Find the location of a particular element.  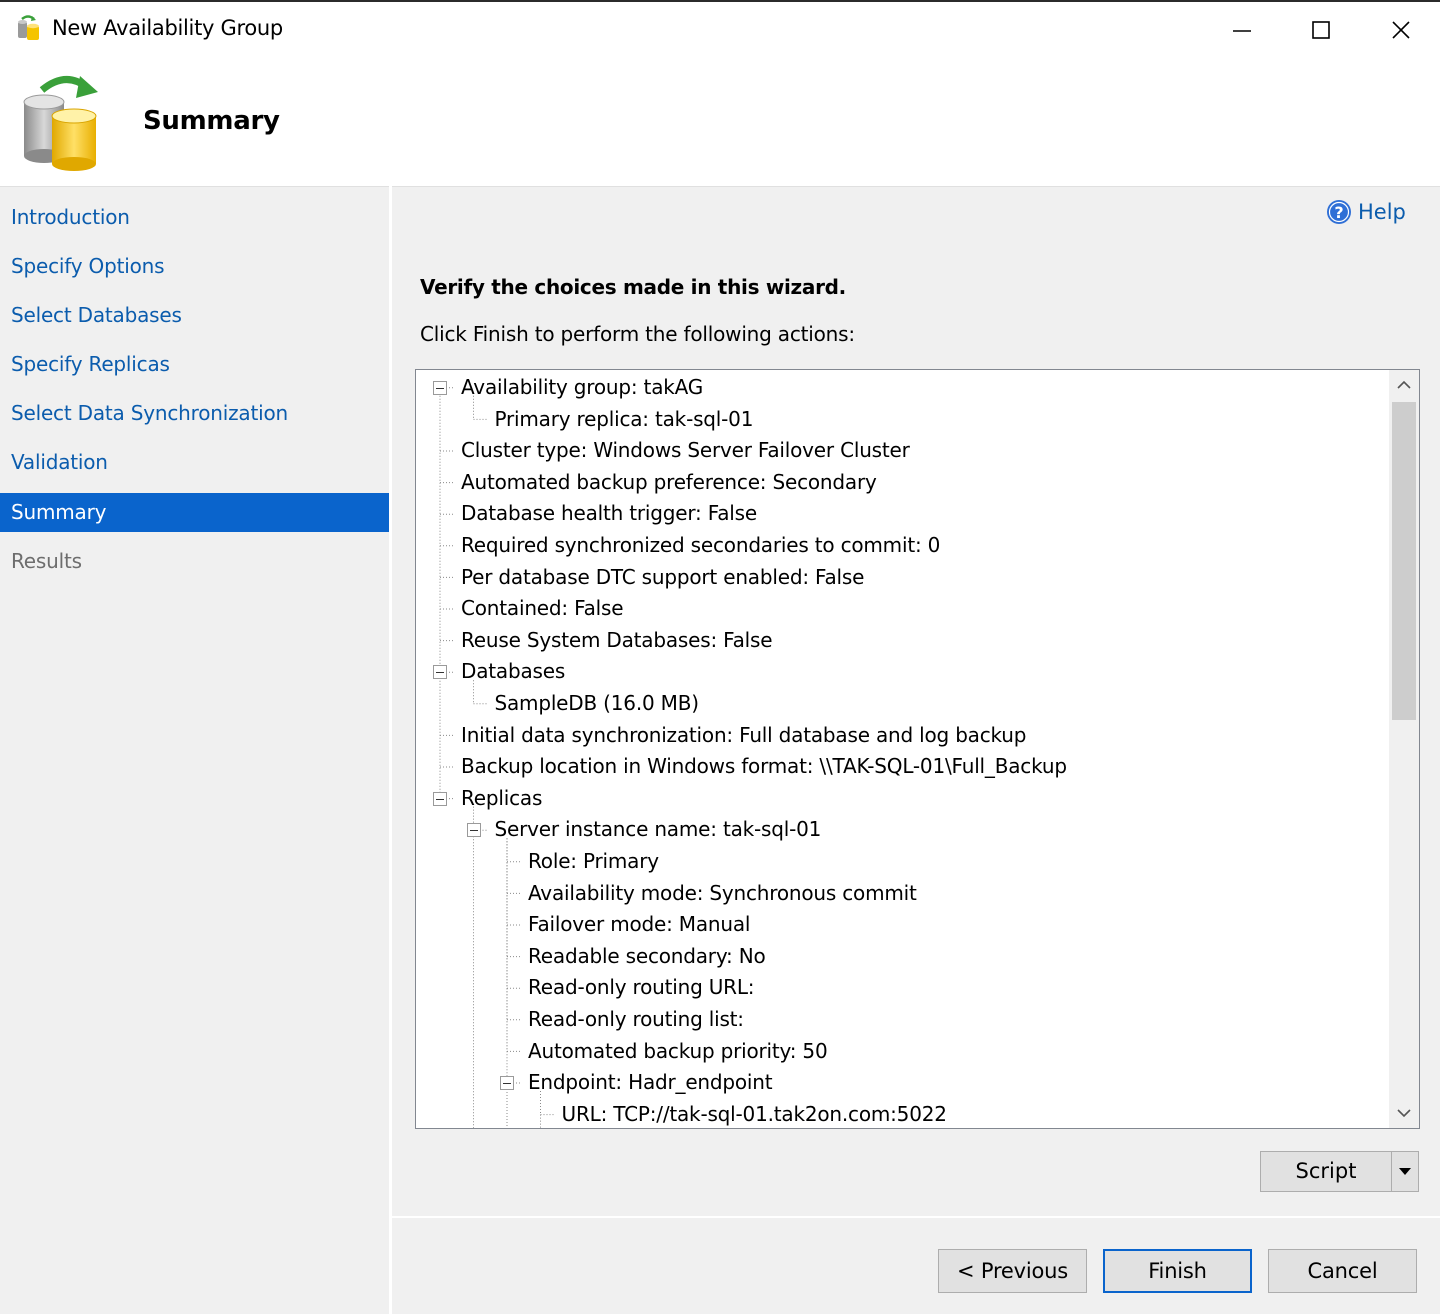

previous-button: < Previous is located at coordinates (1012, 1271).